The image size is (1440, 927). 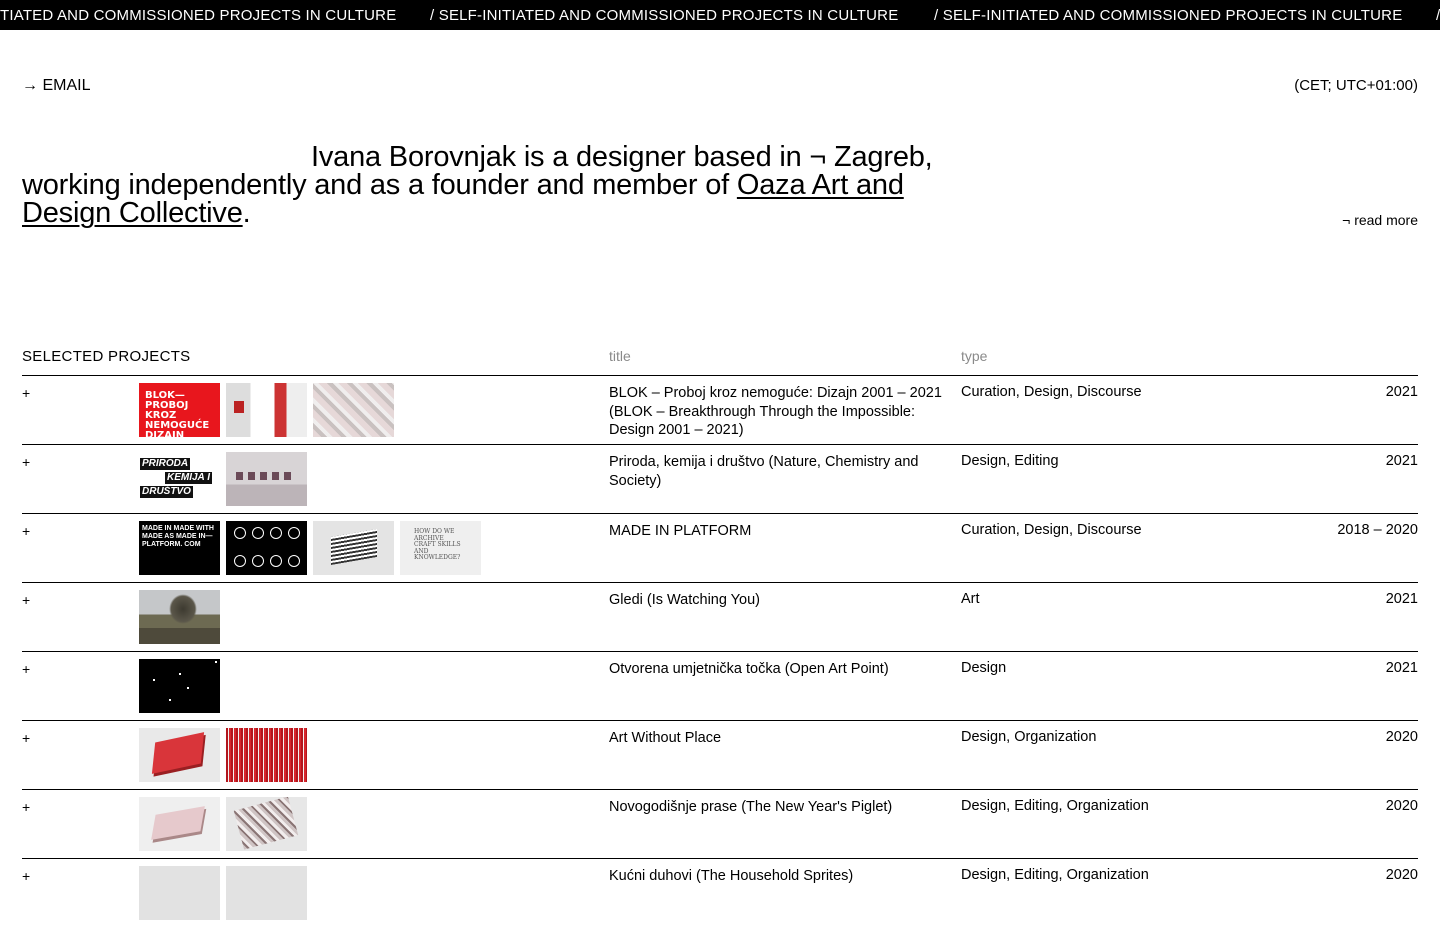 I want to click on project-title: MADE IN PLATFORM, so click(x=776, y=531).